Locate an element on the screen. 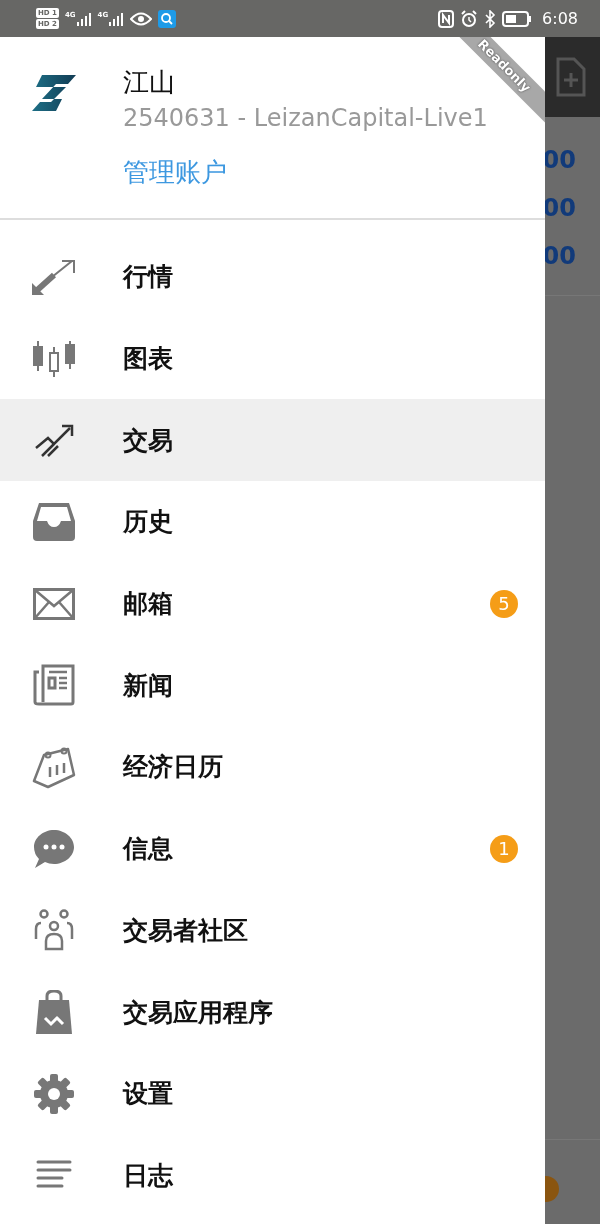  inbox-icon is located at coordinates (54, 521).